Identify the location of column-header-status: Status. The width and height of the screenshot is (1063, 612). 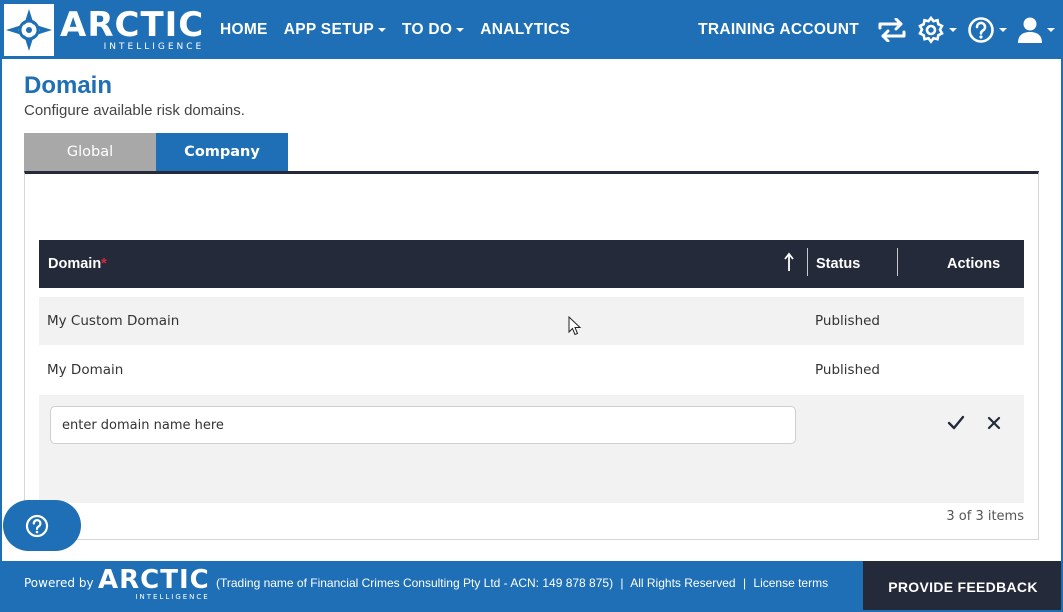
(838, 264).